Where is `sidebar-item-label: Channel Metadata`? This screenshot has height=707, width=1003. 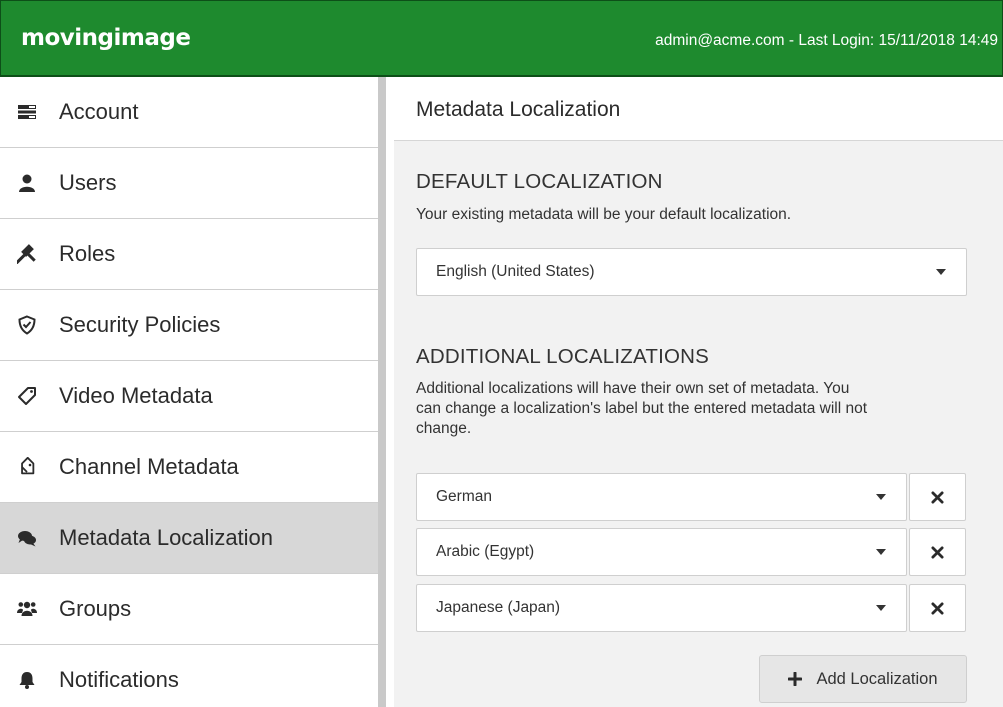
sidebar-item-label: Channel Metadata is located at coordinates (149, 466).